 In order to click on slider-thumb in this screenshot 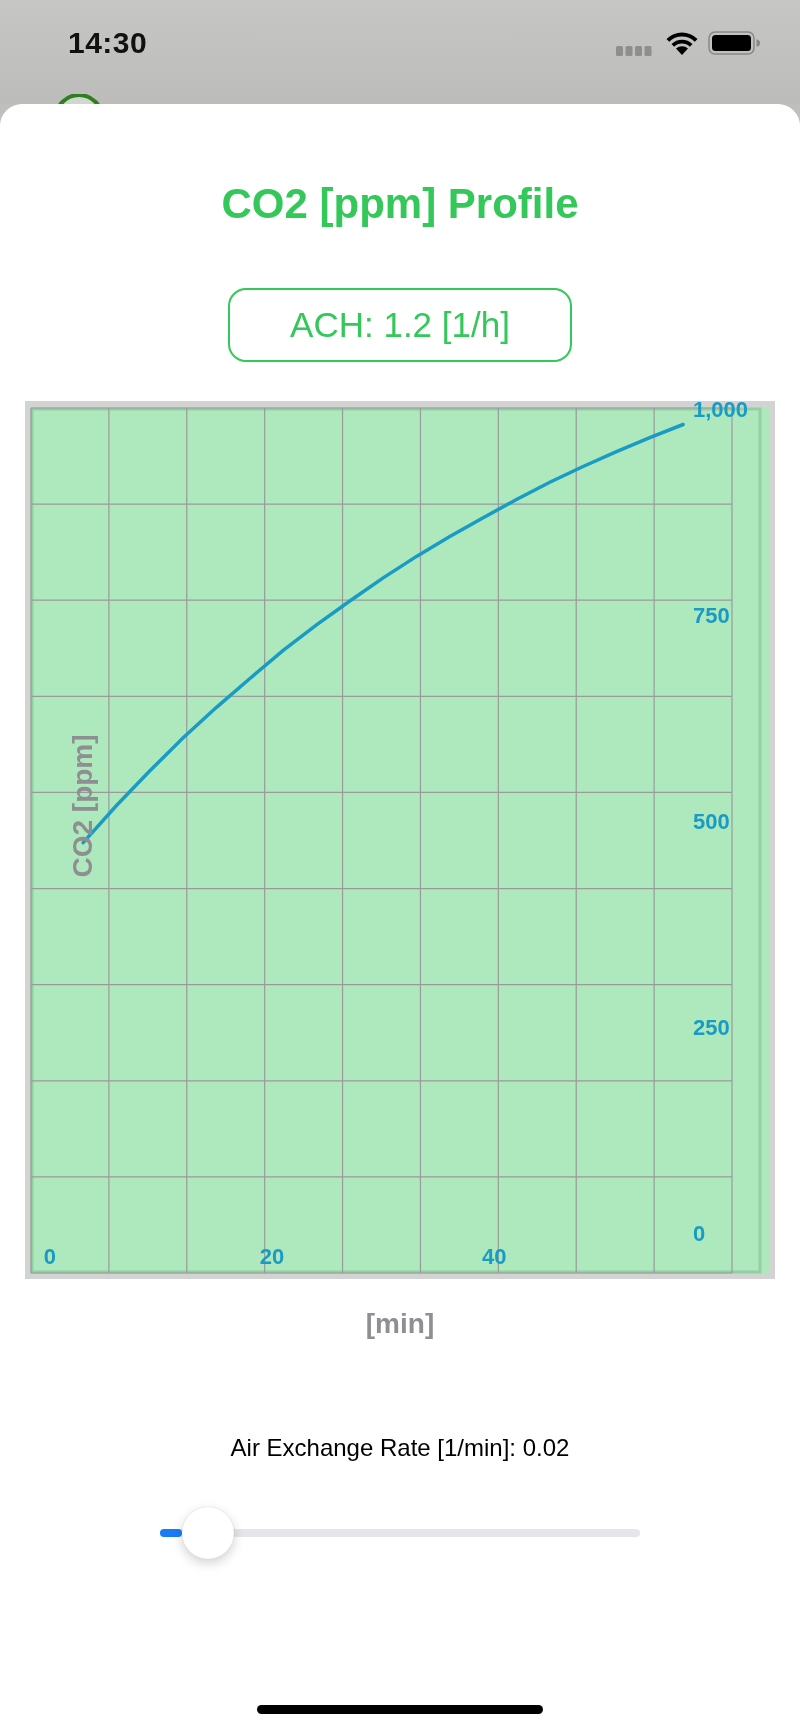, I will do `click(208, 1533)`.